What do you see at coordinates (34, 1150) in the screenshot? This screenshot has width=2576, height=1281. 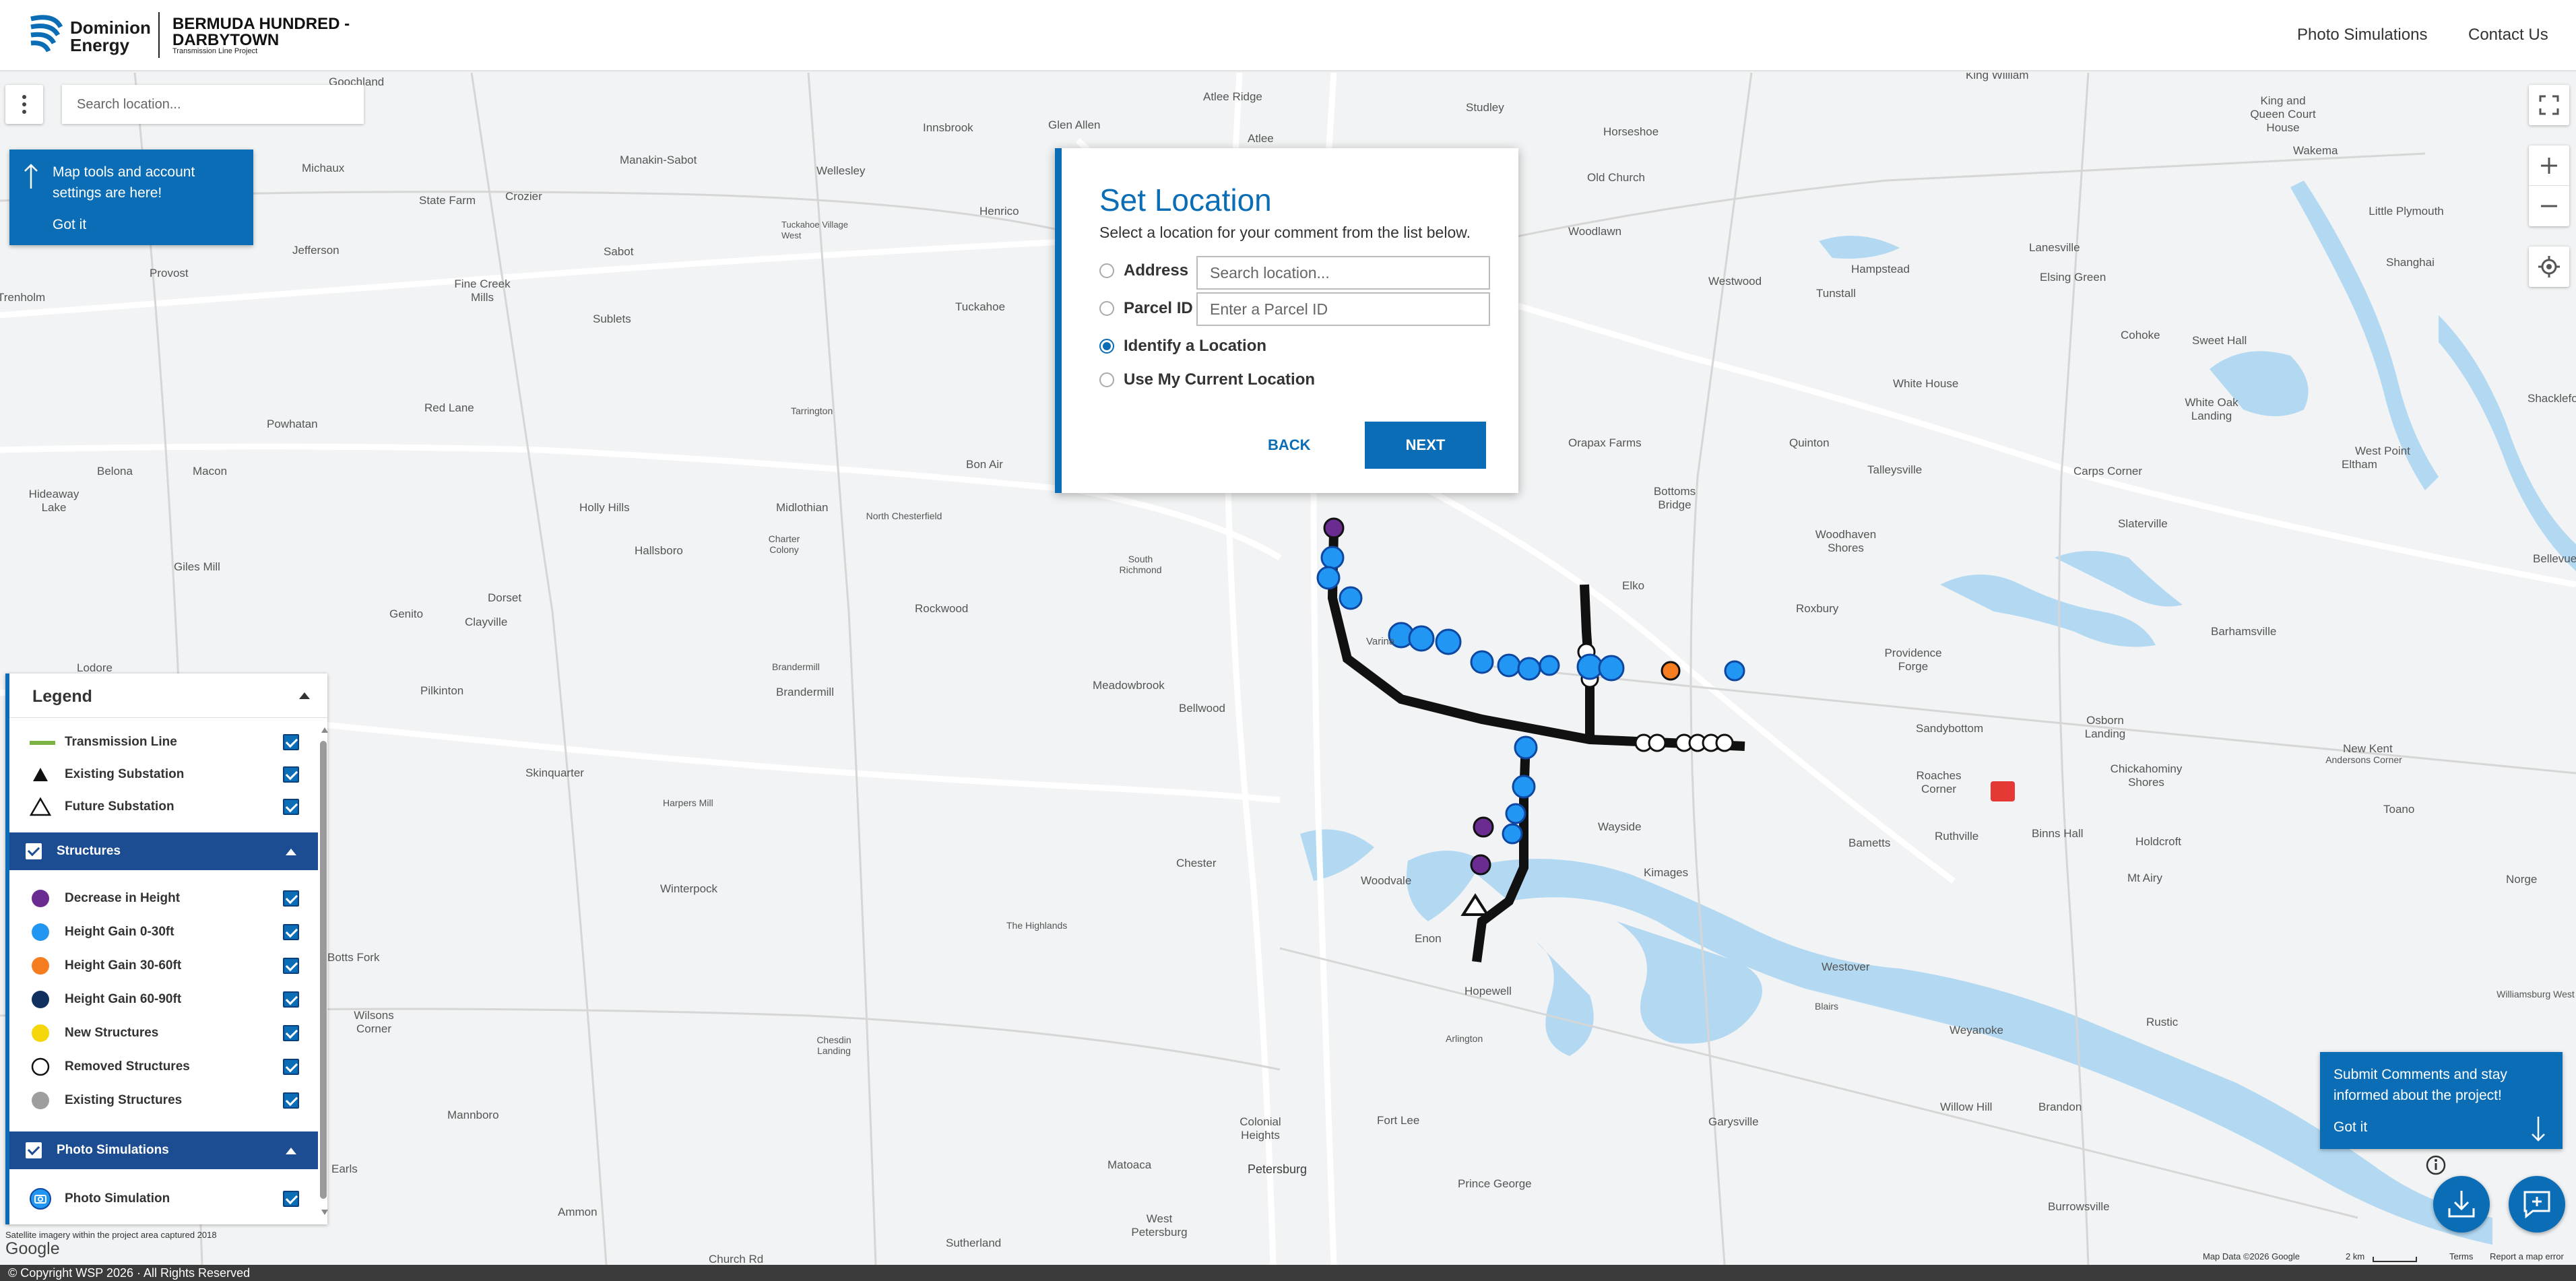 I see `photo-simulations-checkbox` at bounding box center [34, 1150].